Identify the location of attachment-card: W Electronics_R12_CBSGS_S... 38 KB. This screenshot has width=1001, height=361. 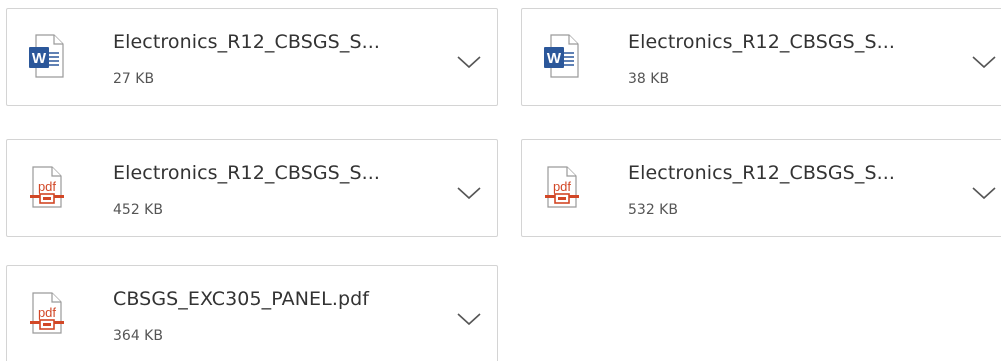
(761, 57).